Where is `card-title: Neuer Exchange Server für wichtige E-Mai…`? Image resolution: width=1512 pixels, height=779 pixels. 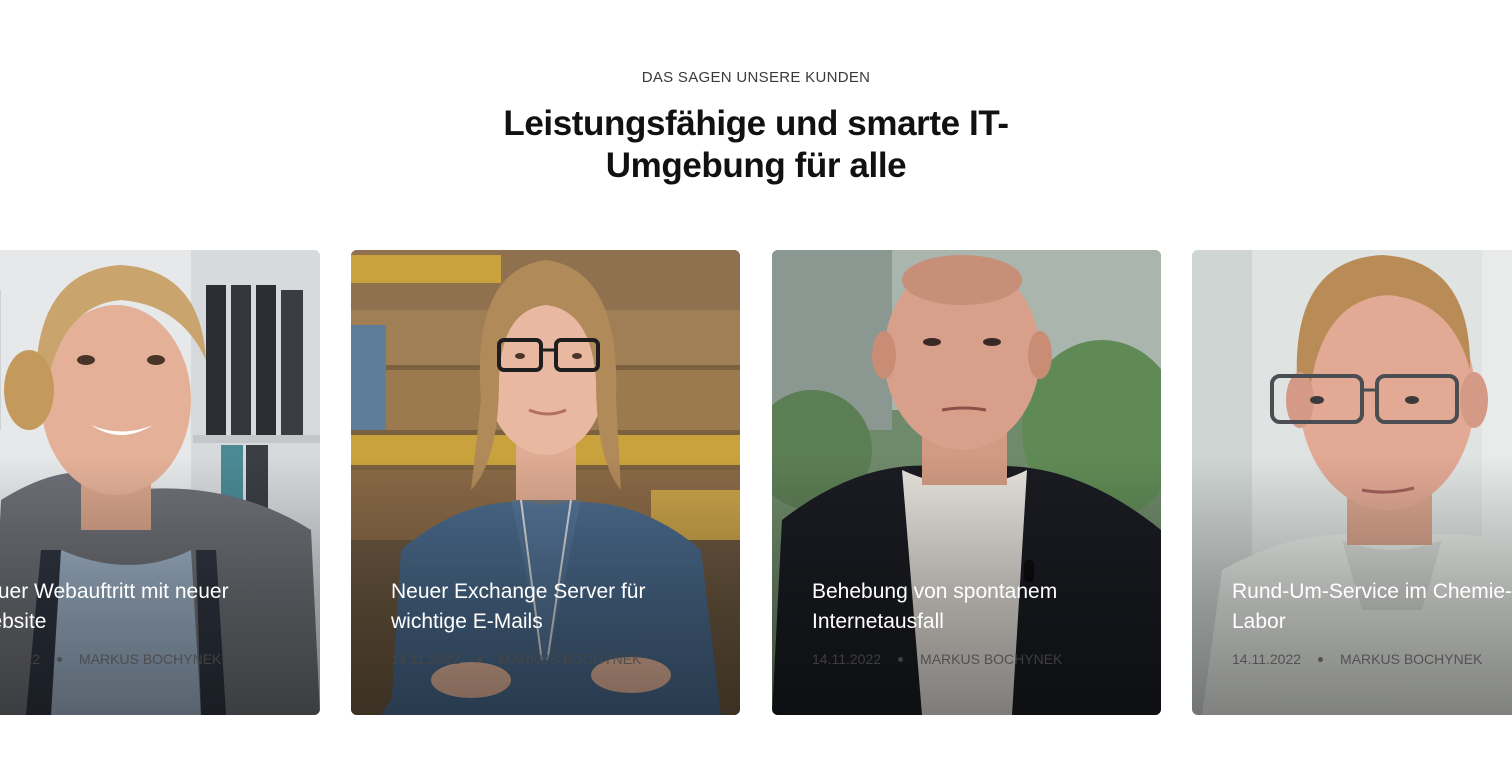
card-title: Neuer Exchange Server für wichtige E-Mai… is located at coordinates (556, 607).